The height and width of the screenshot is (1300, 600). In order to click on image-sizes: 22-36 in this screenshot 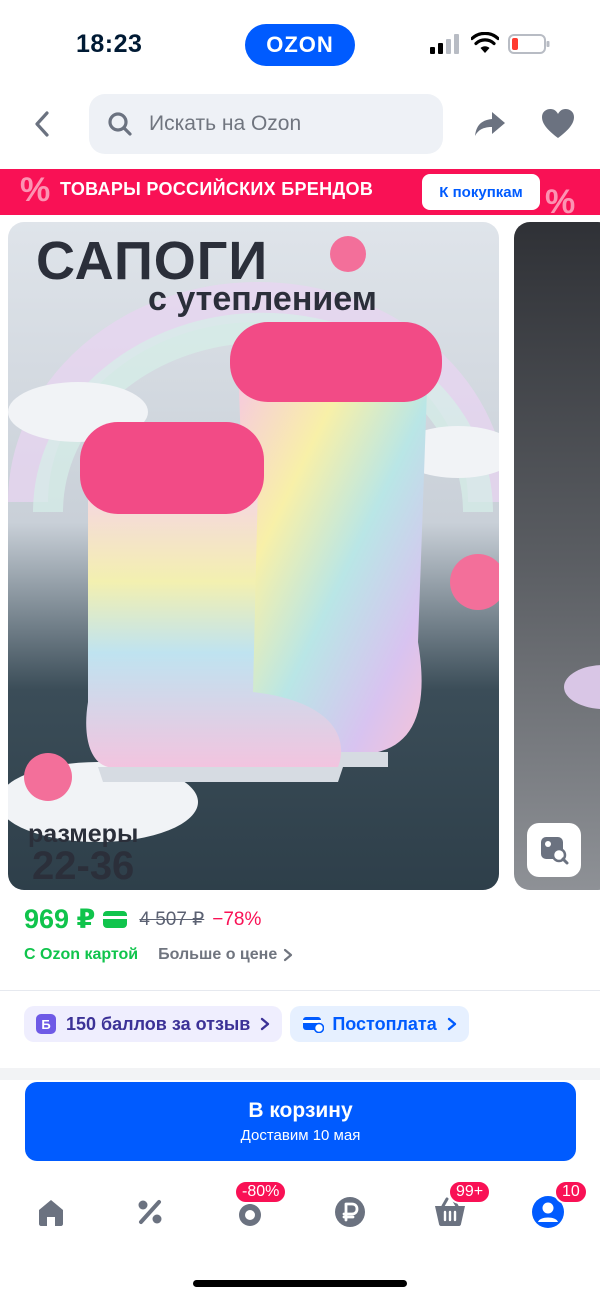, I will do `click(83, 866)`.